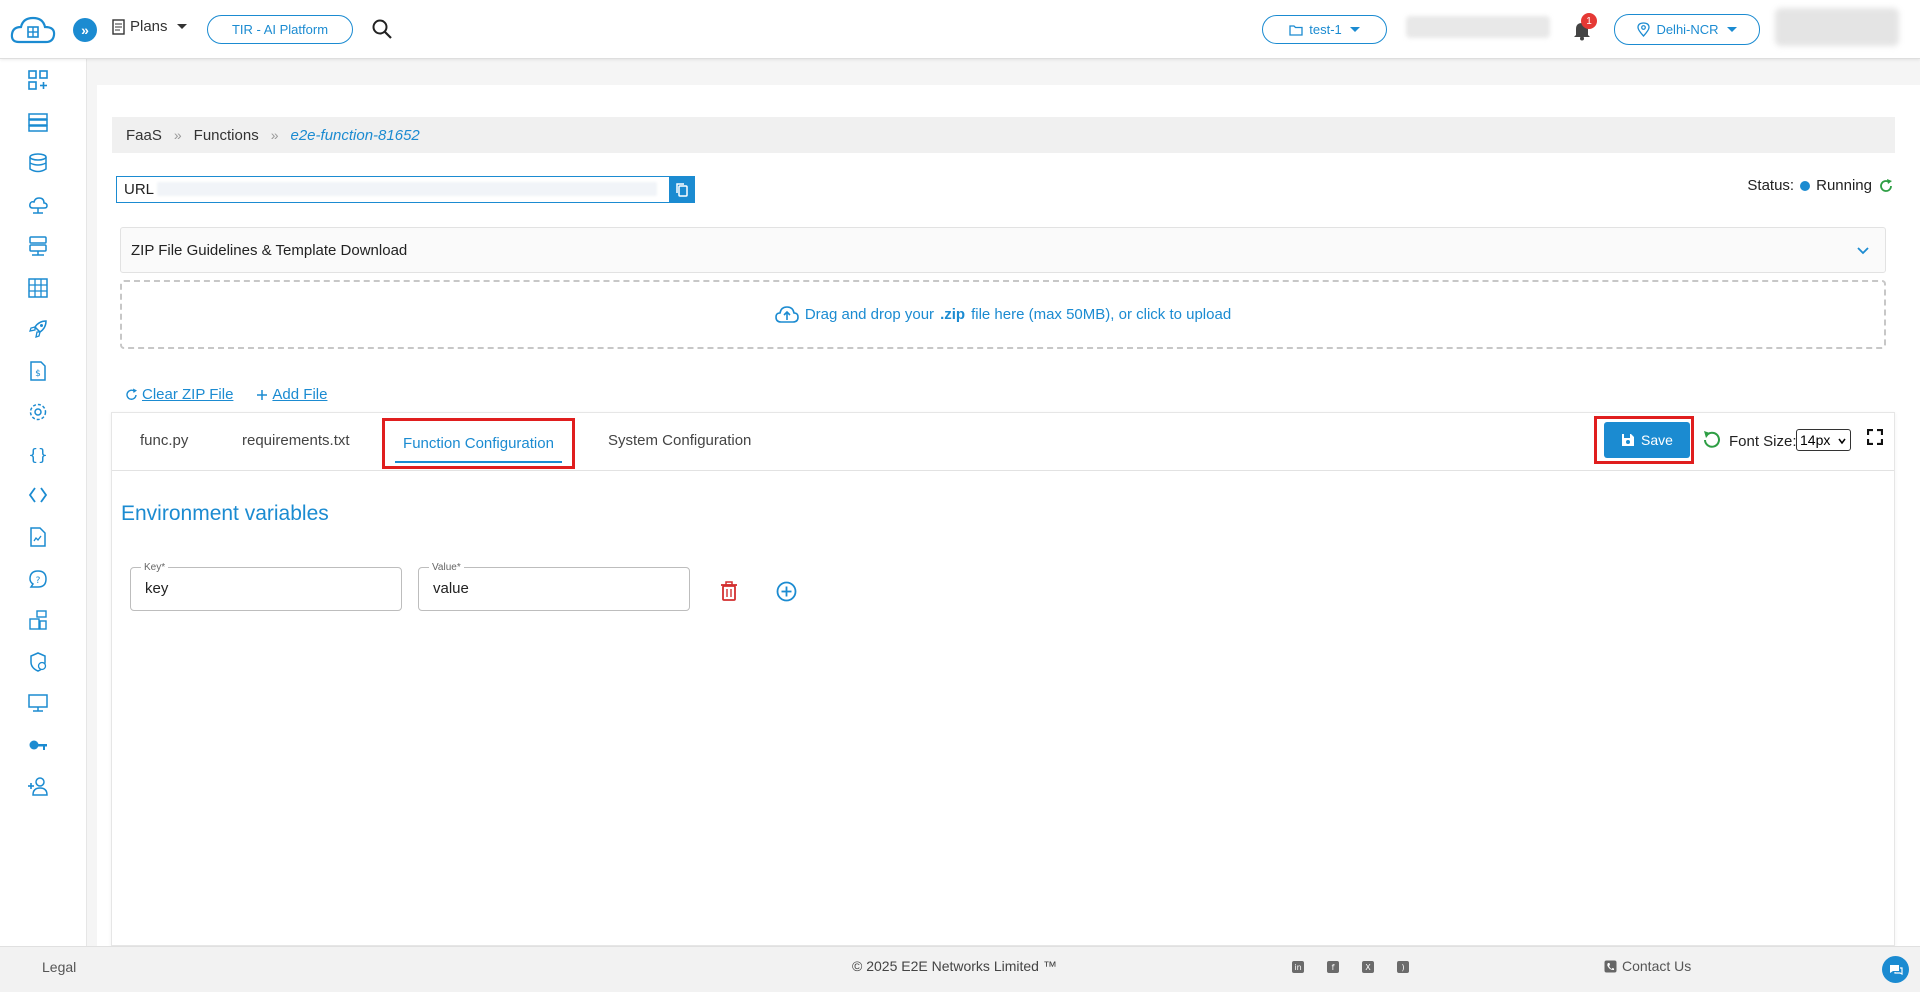  I want to click on chat-bubble-icon, so click(1896, 969).